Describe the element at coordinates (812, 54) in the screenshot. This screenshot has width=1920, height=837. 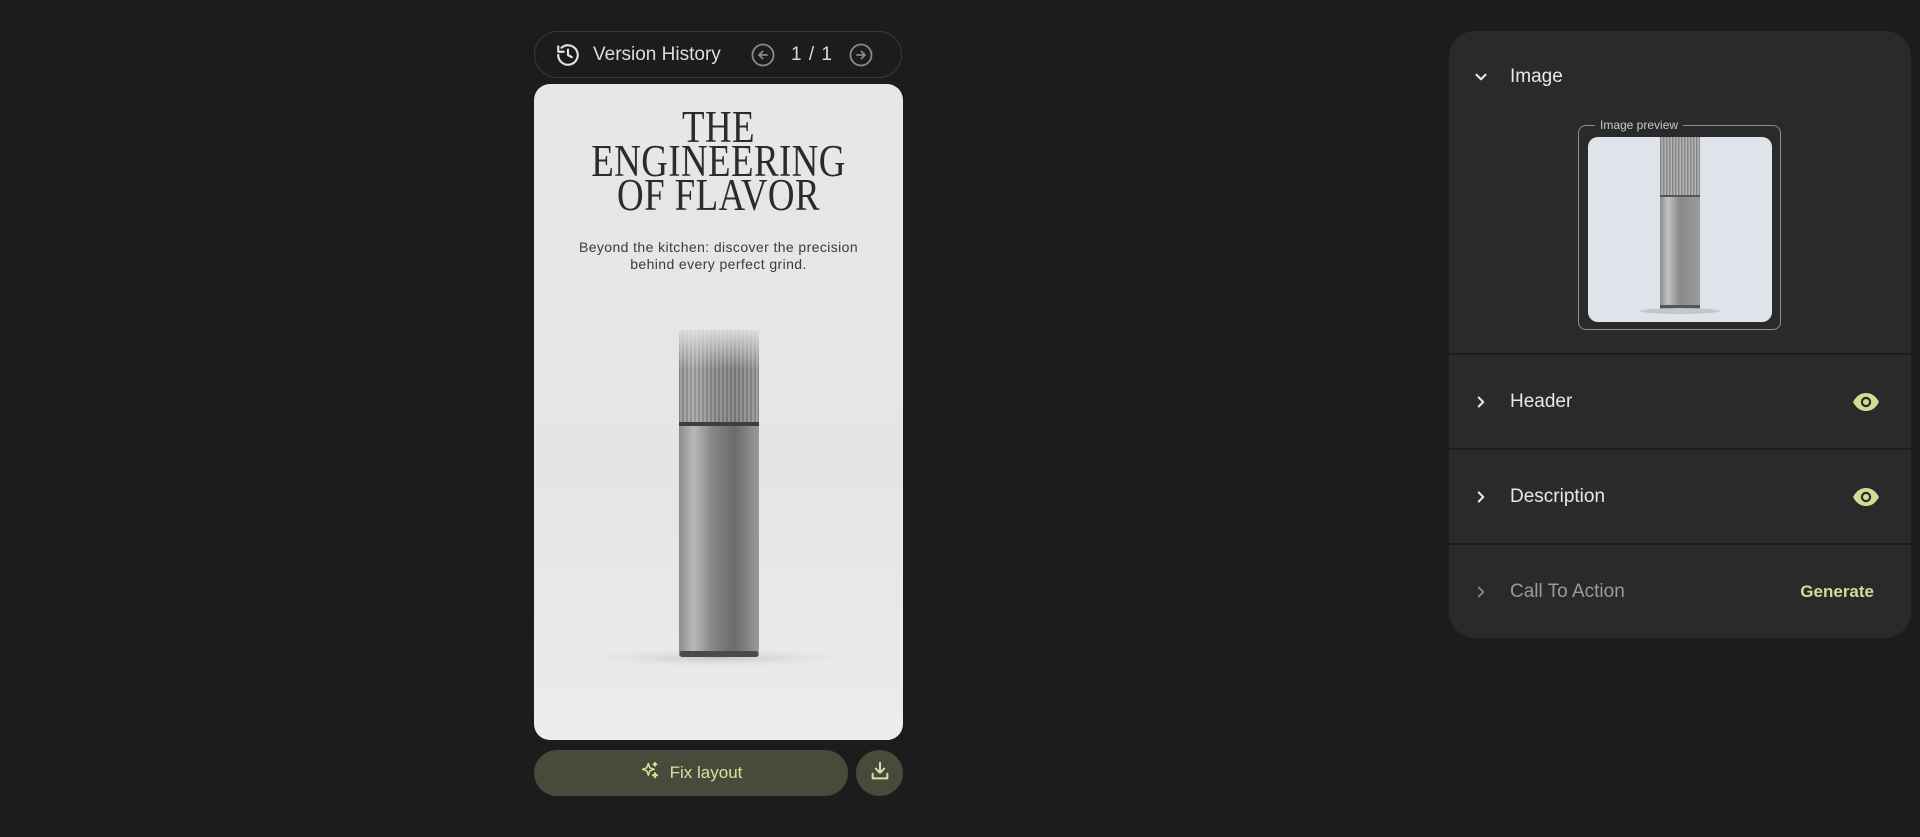
I see `version-counter: 1 / 1` at that location.